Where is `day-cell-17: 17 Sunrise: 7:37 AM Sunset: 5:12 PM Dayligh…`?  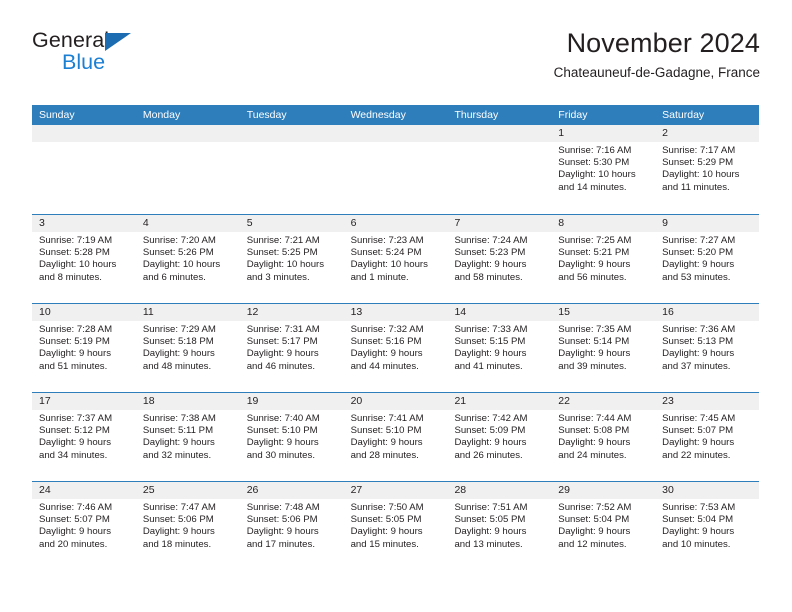 day-cell-17: 17 Sunrise: 7:37 AM Sunset: 5:12 PM Dayligh… is located at coordinates (84, 437).